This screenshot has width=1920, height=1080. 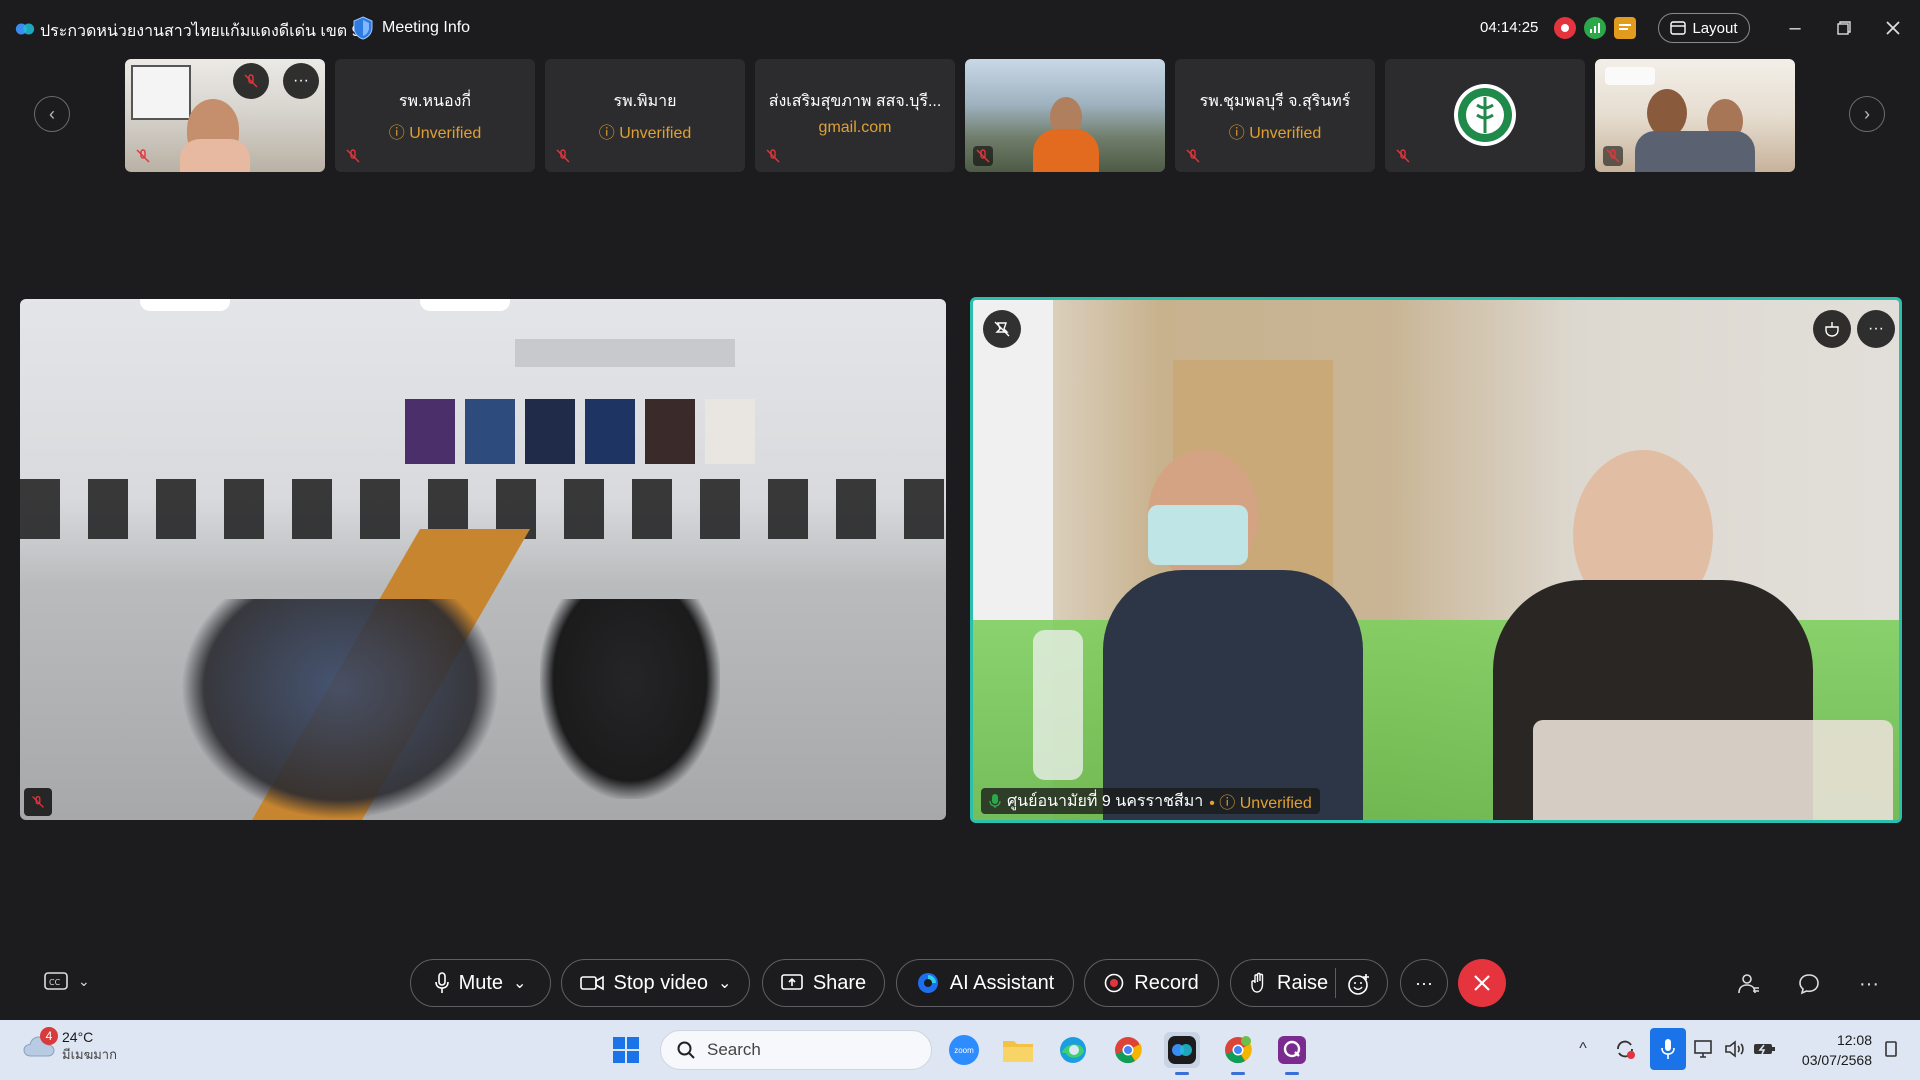 What do you see at coordinates (1238, 1050) in the screenshot?
I see `chrome-browser-icon` at bounding box center [1238, 1050].